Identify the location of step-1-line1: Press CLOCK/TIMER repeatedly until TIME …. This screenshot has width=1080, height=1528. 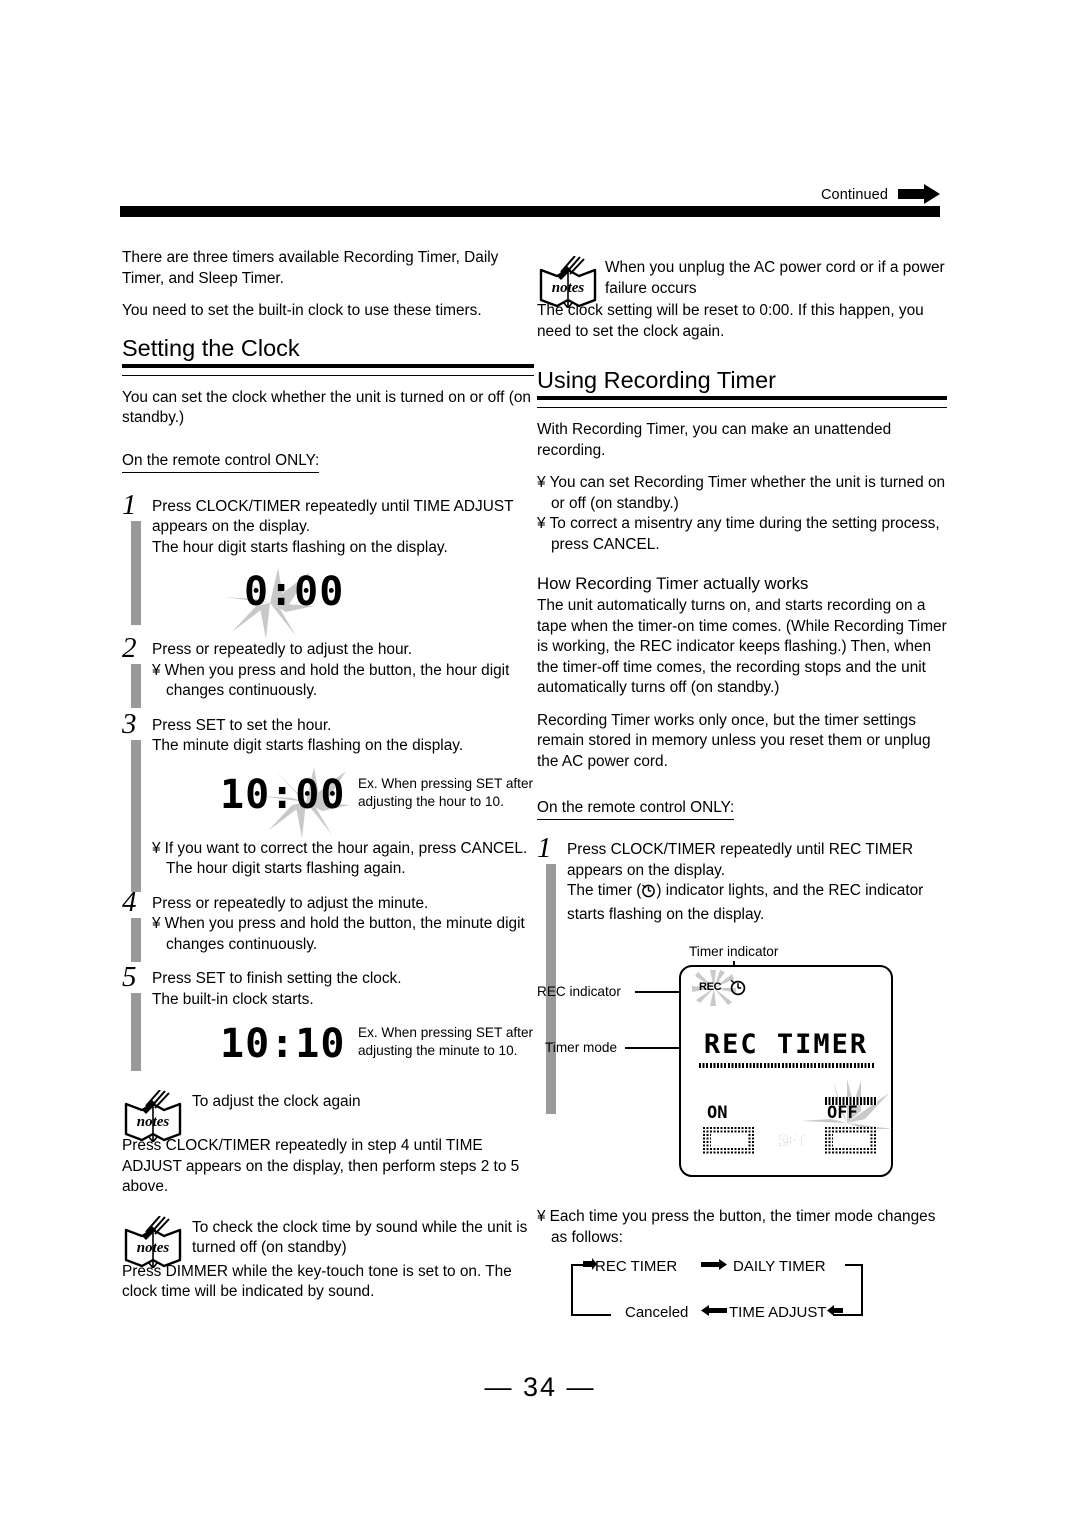
(333, 516).